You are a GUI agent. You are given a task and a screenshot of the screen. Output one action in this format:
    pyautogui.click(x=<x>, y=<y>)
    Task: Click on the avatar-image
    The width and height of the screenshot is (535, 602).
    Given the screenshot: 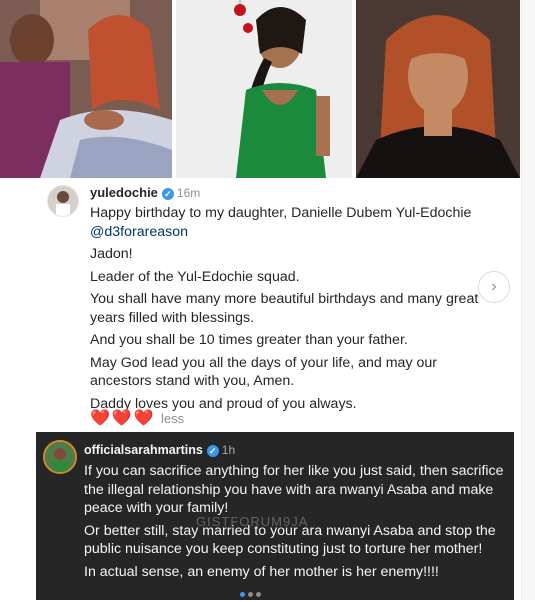 What is the action you would take?
    pyautogui.click(x=63, y=201)
    